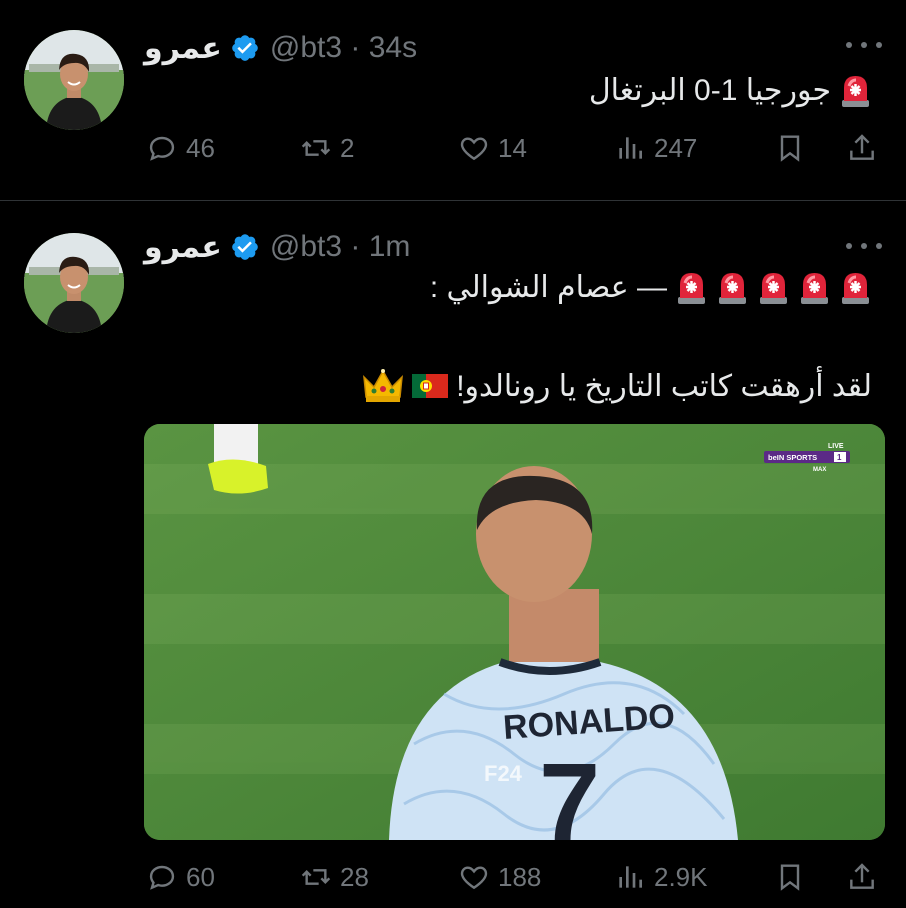  I want to click on handle-time: @bt3 · 34s, so click(343, 48).